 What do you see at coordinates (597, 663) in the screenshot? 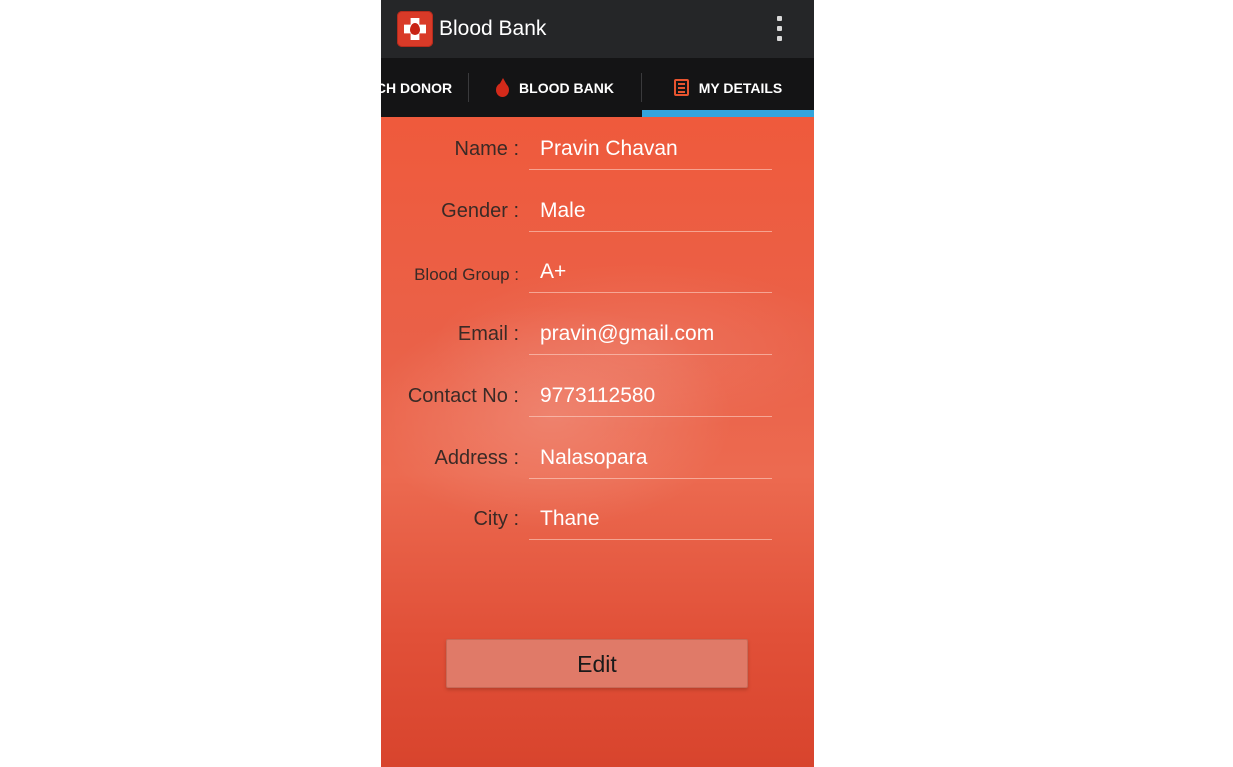
I see `edit-button: Edit` at bounding box center [597, 663].